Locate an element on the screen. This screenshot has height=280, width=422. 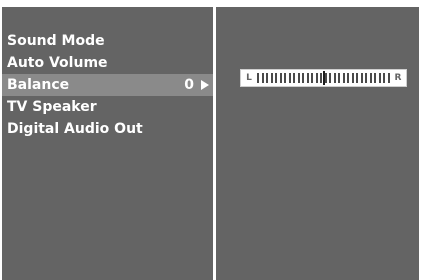
menu-item-digital-audio-out: Digital Audio Out is located at coordinates (107, 129).